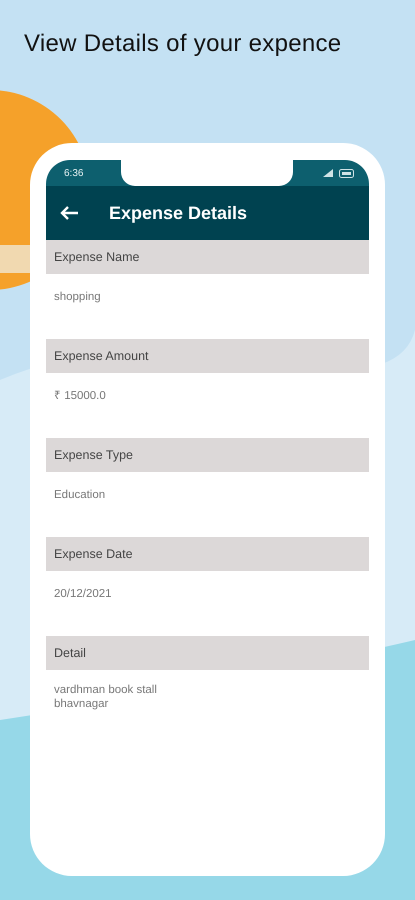 The image size is (415, 900). Describe the element at coordinates (74, 173) in the screenshot. I see `status-time: 6:36` at that location.